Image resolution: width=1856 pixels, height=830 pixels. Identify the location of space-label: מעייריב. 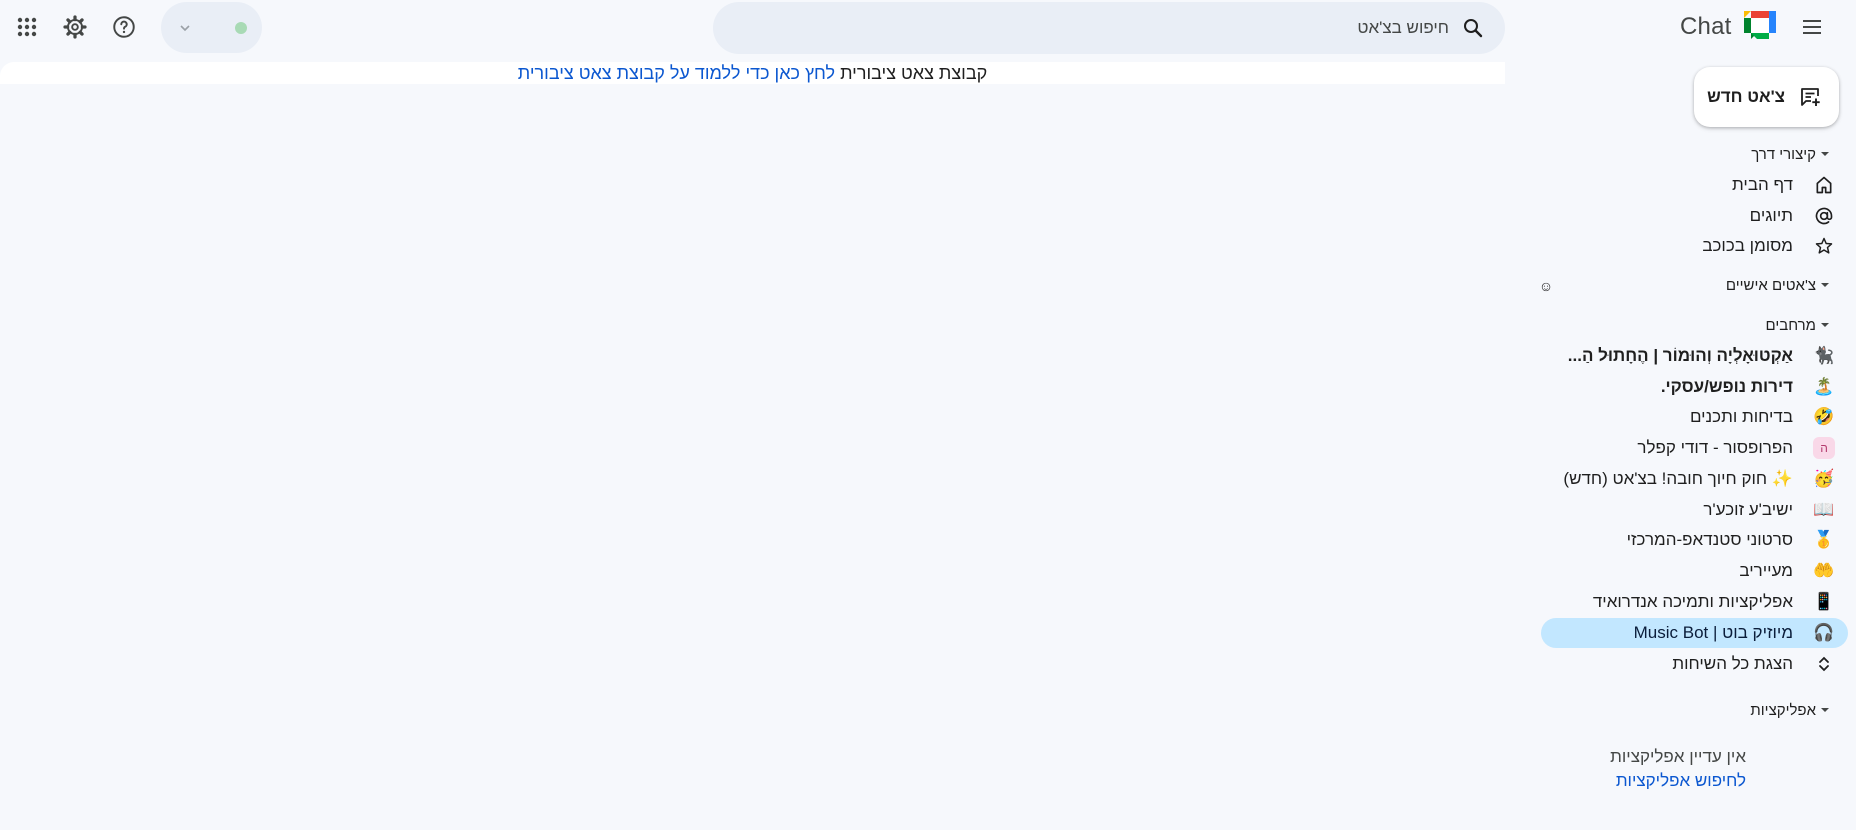
(1766, 570).